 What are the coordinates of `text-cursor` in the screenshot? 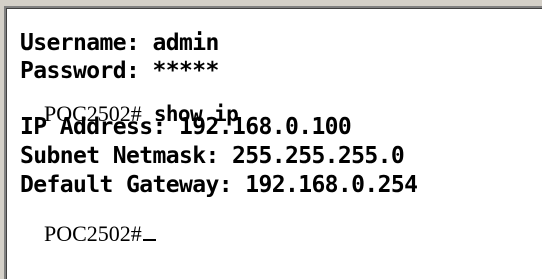 It's located at (149, 240).